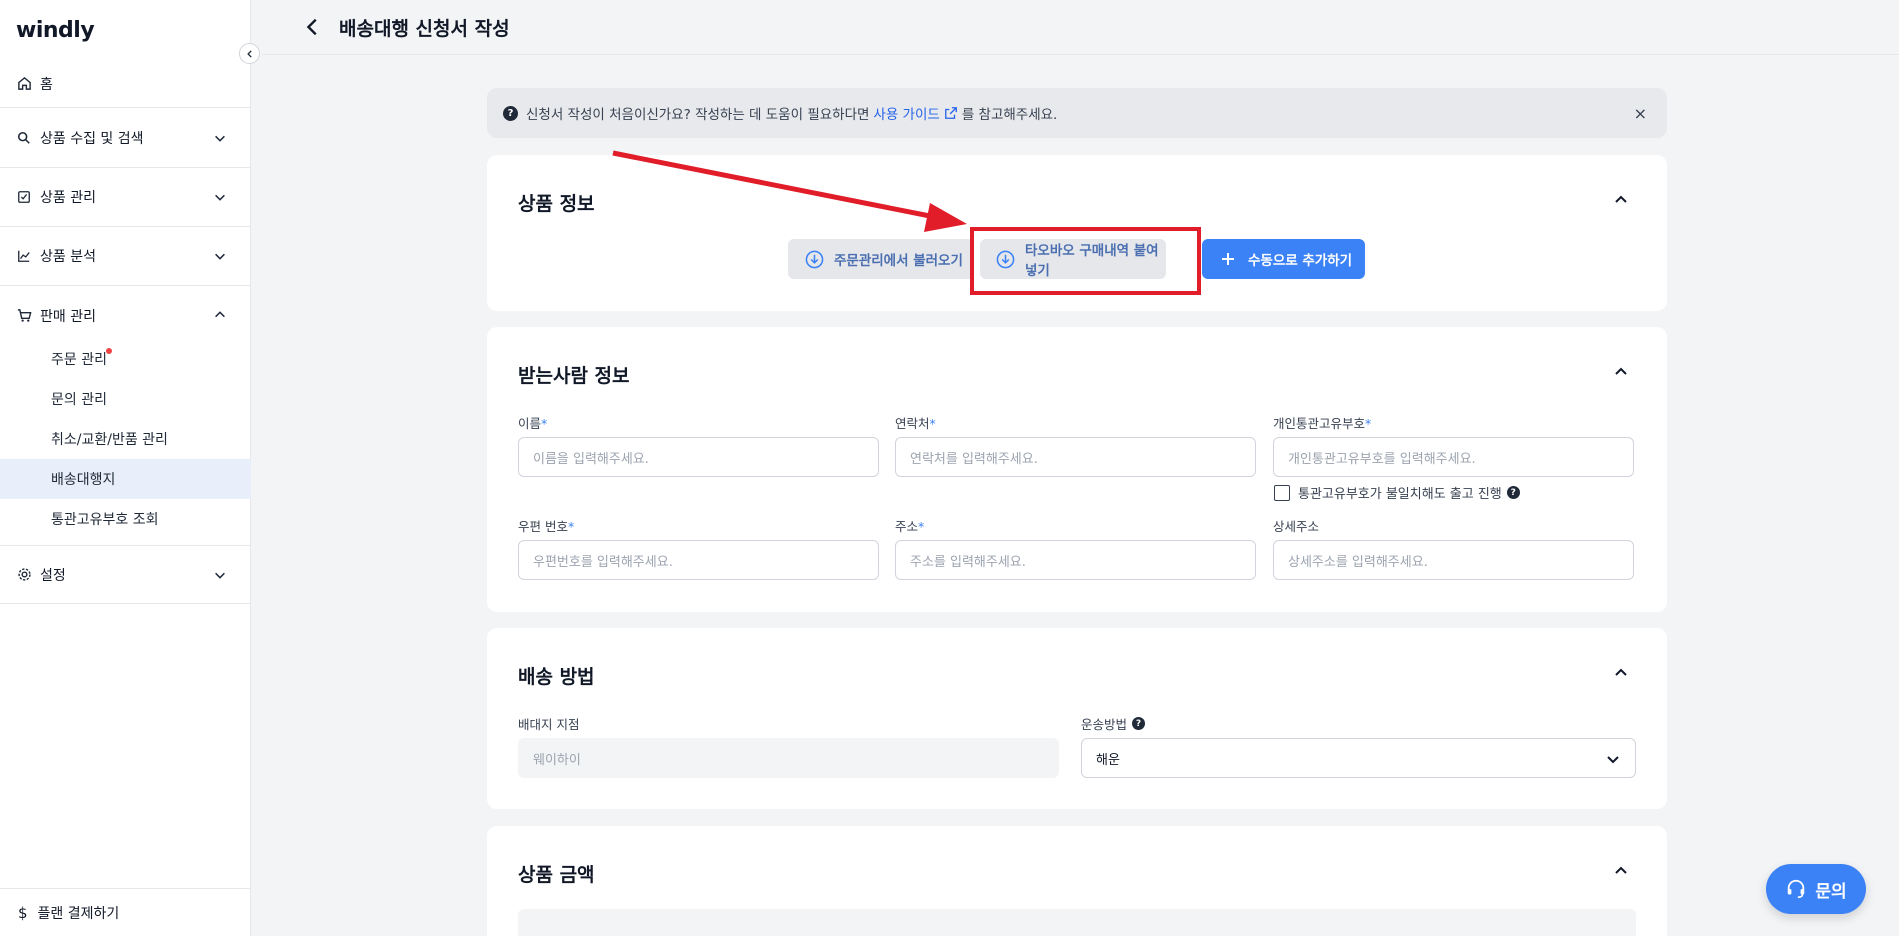 This screenshot has width=1899, height=936. I want to click on sidebar-subitem-inquiries: 문의 관리, so click(125, 399).